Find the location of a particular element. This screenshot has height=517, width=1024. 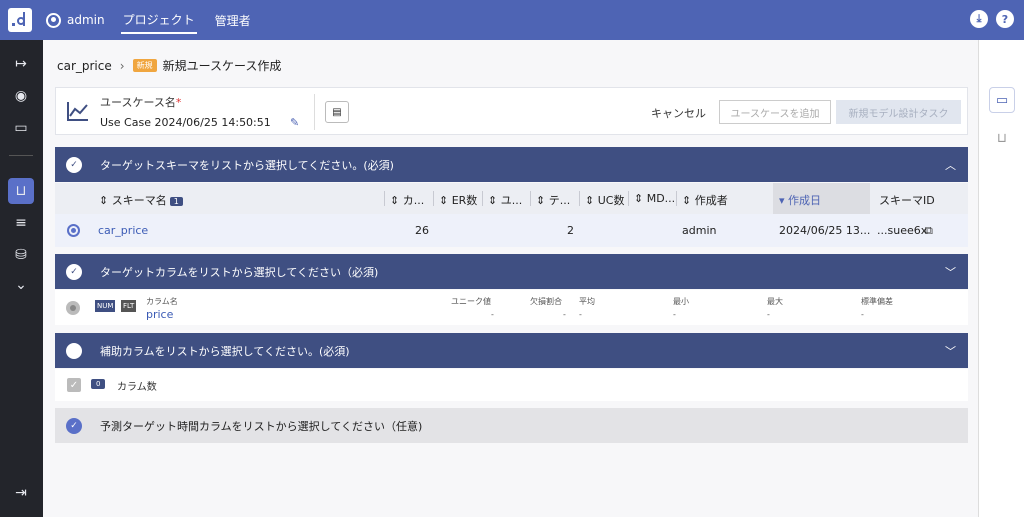

stat-value-unique: - is located at coordinates (492, 314).